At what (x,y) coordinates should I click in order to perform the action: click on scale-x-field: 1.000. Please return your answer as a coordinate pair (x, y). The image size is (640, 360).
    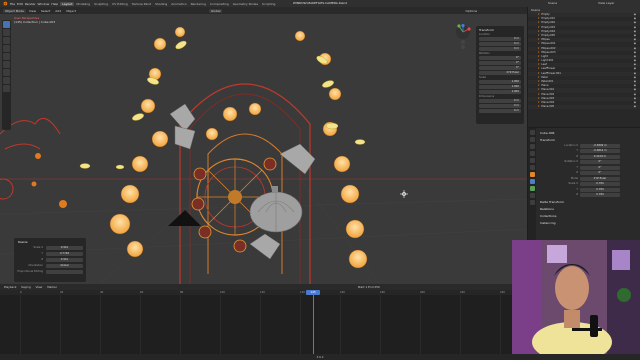
    Looking at the image, I should click on (500, 82).